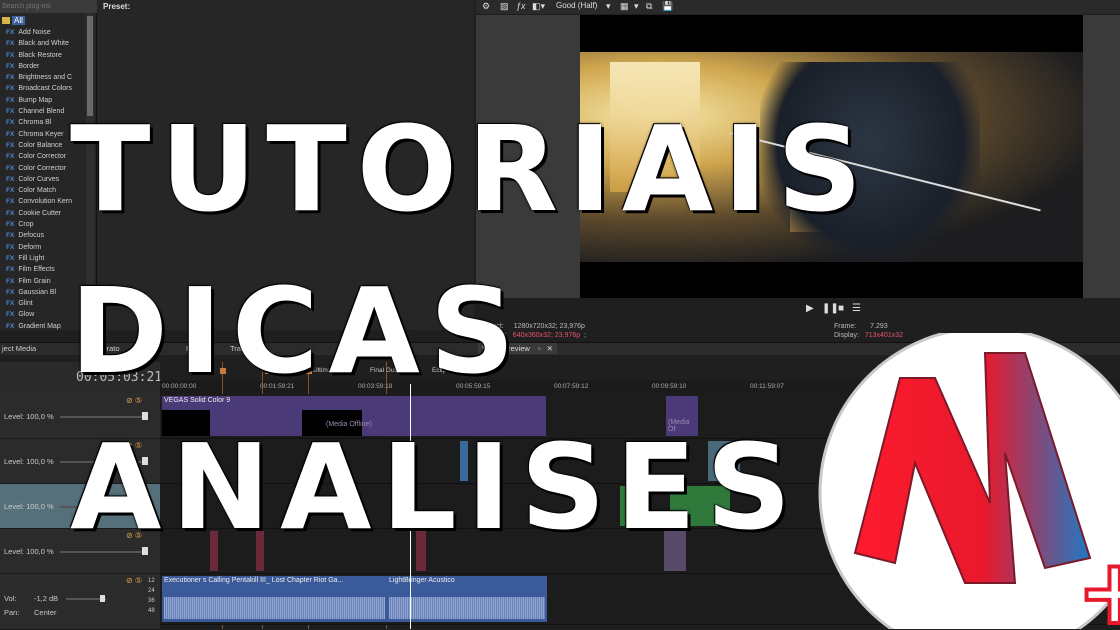 The height and width of the screenshot is (630, 1120). I want to click on plugin-tree-root-label: All, so click(18, 20).